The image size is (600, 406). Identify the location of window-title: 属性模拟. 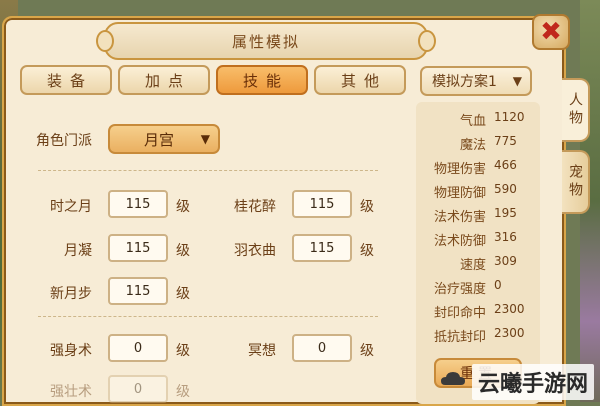
(265, 41).